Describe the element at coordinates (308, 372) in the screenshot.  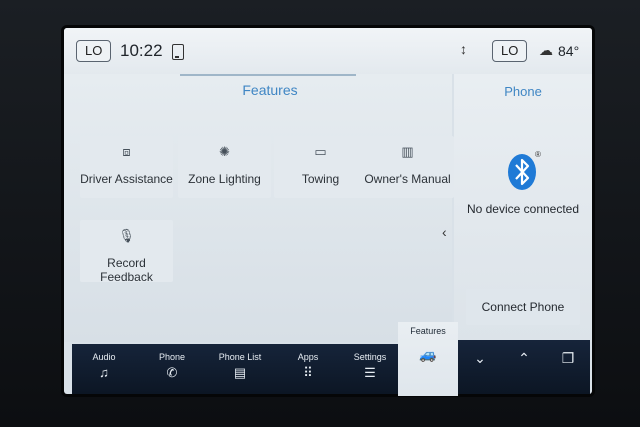
I see `apps-grid-icon: ⠿` at that location.